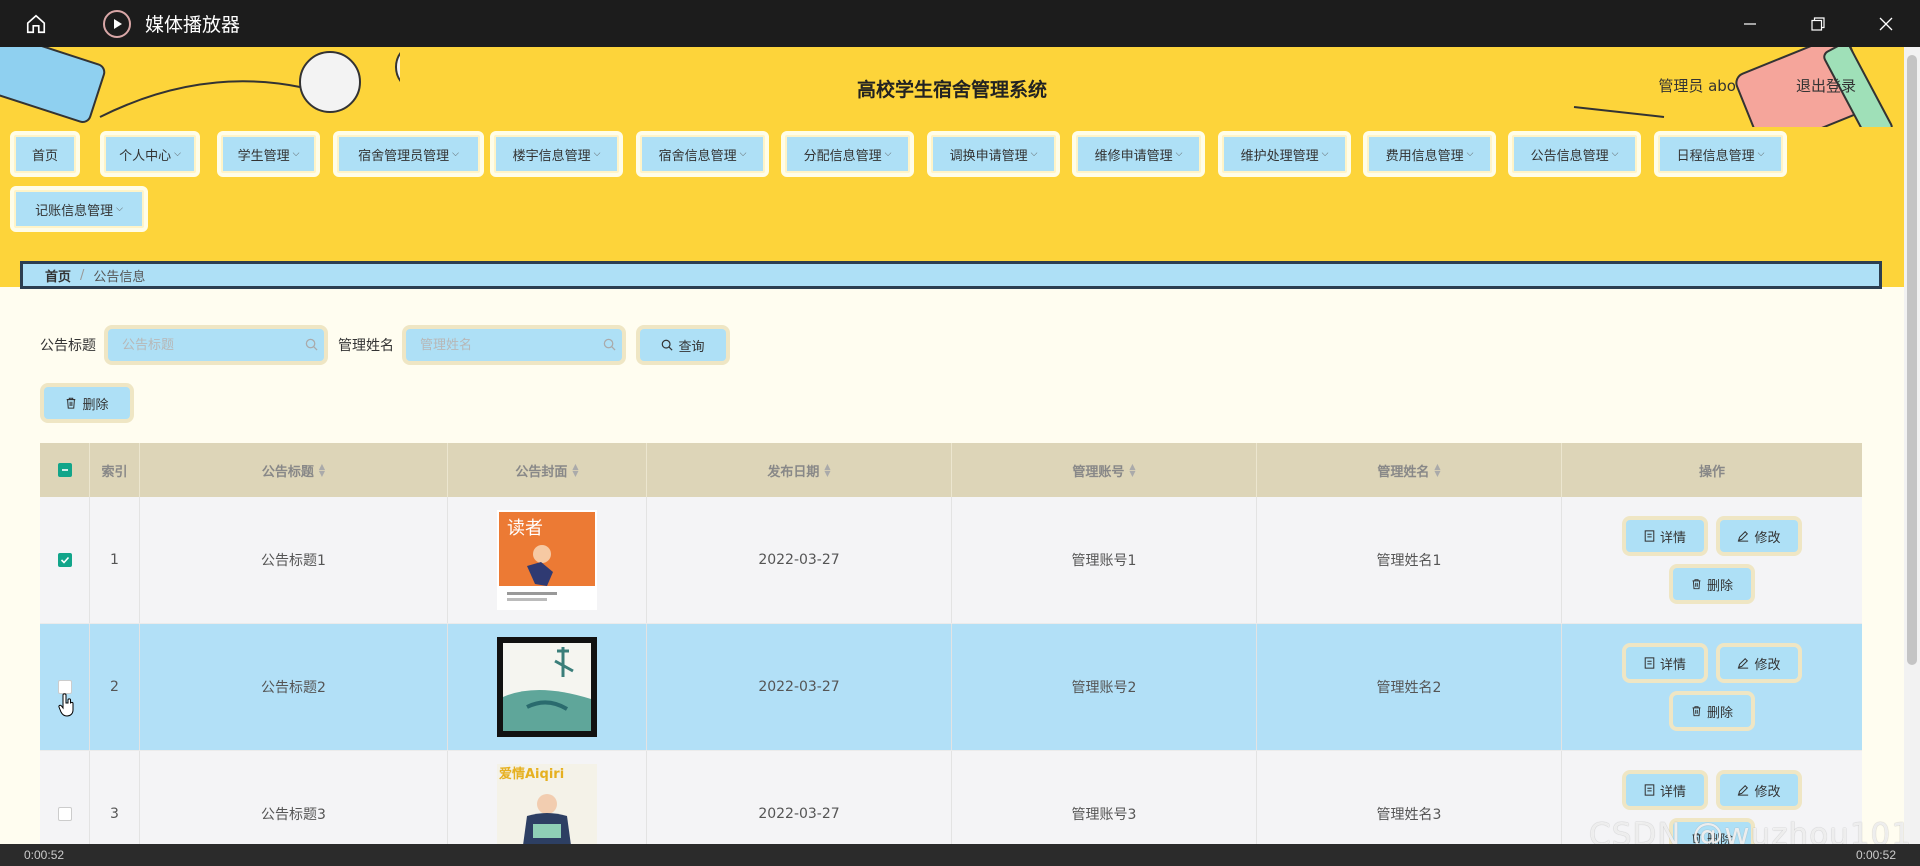 The height and width of the screenshot is (866, 1920). What do you see at coordinates (119, 277) in the screenshot?
I see `breadcrumb-current: 公告信息` at bounding box center [119, 277].